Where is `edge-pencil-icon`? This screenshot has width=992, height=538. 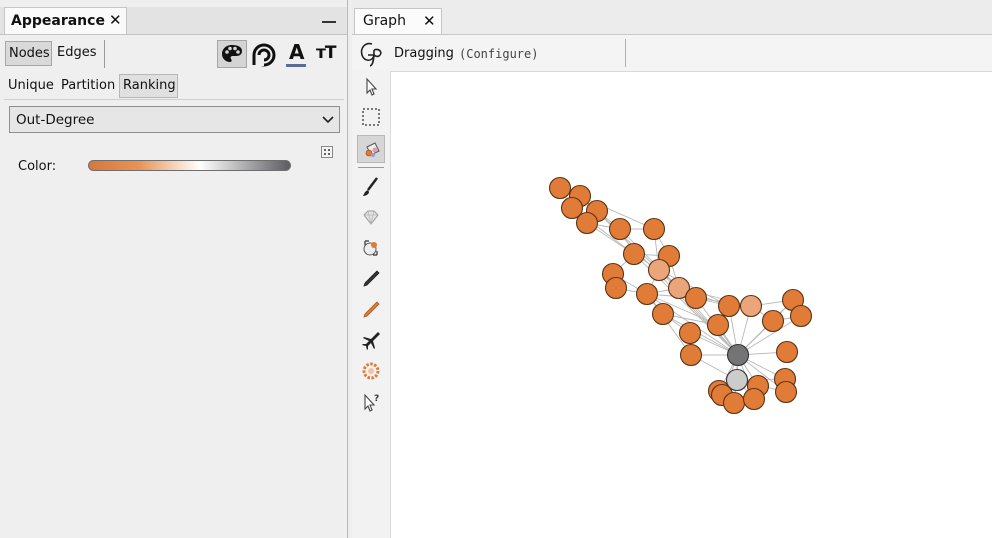
edge-pencil-icon is located at coordinates (371, 309).